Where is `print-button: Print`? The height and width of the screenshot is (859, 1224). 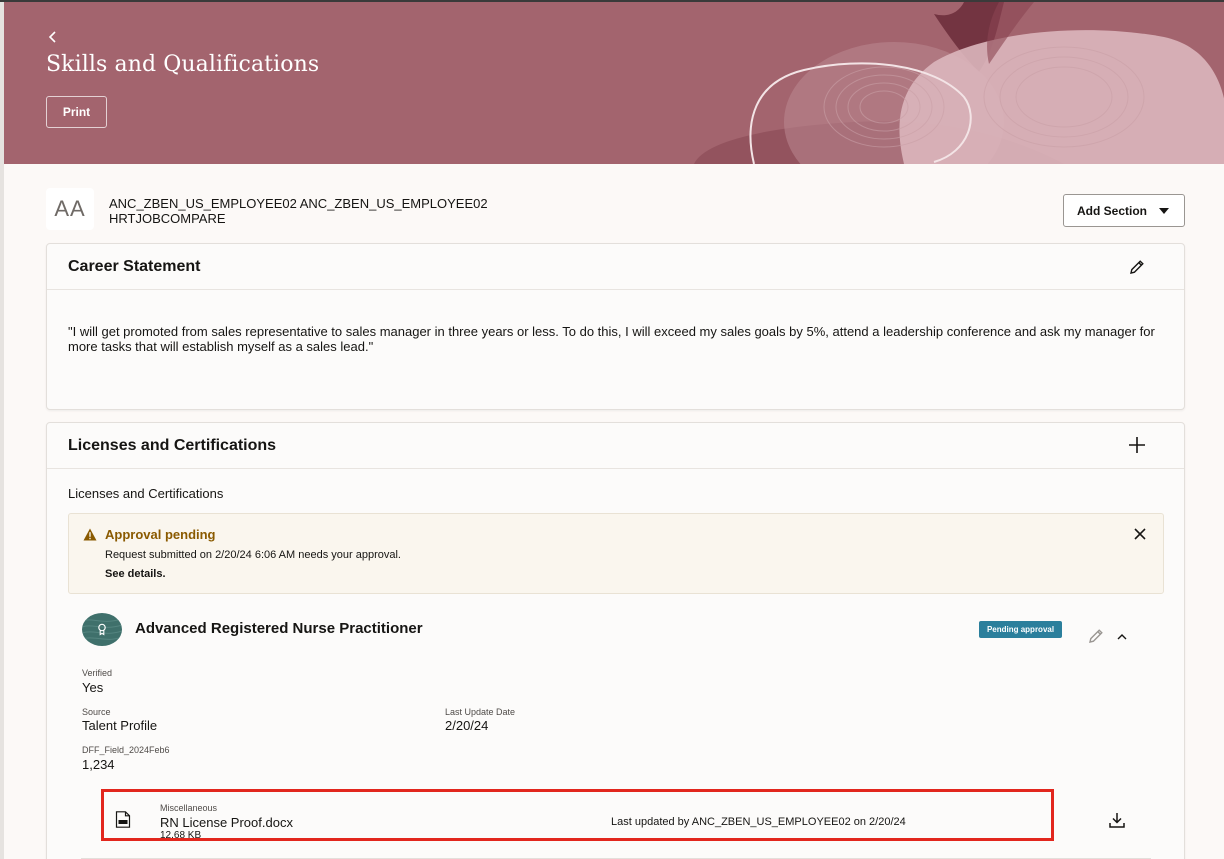 print-button: Print is located at coordinates (76, 112).